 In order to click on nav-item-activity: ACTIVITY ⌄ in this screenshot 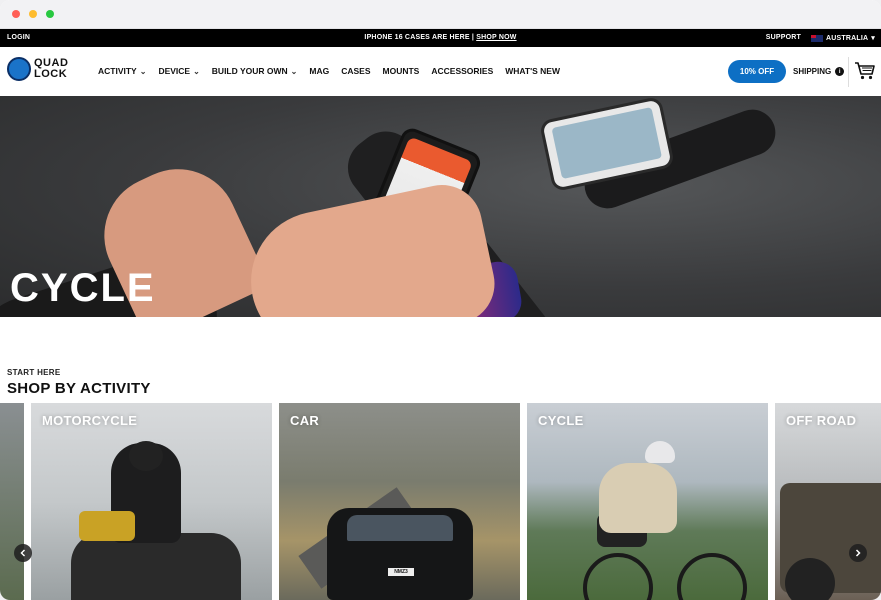, I will do `click(122, 71)`.